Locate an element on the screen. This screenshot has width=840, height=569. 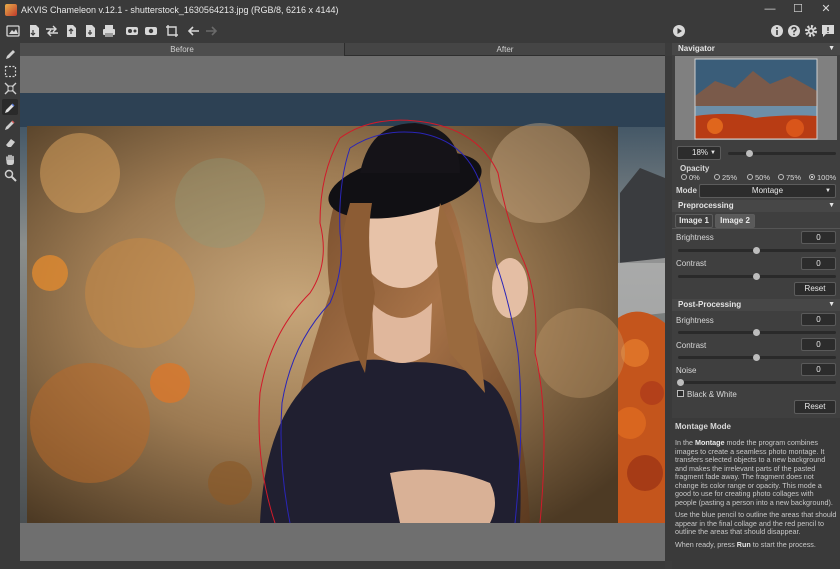
post-brightness-slider is located at coordinates (757, 332).